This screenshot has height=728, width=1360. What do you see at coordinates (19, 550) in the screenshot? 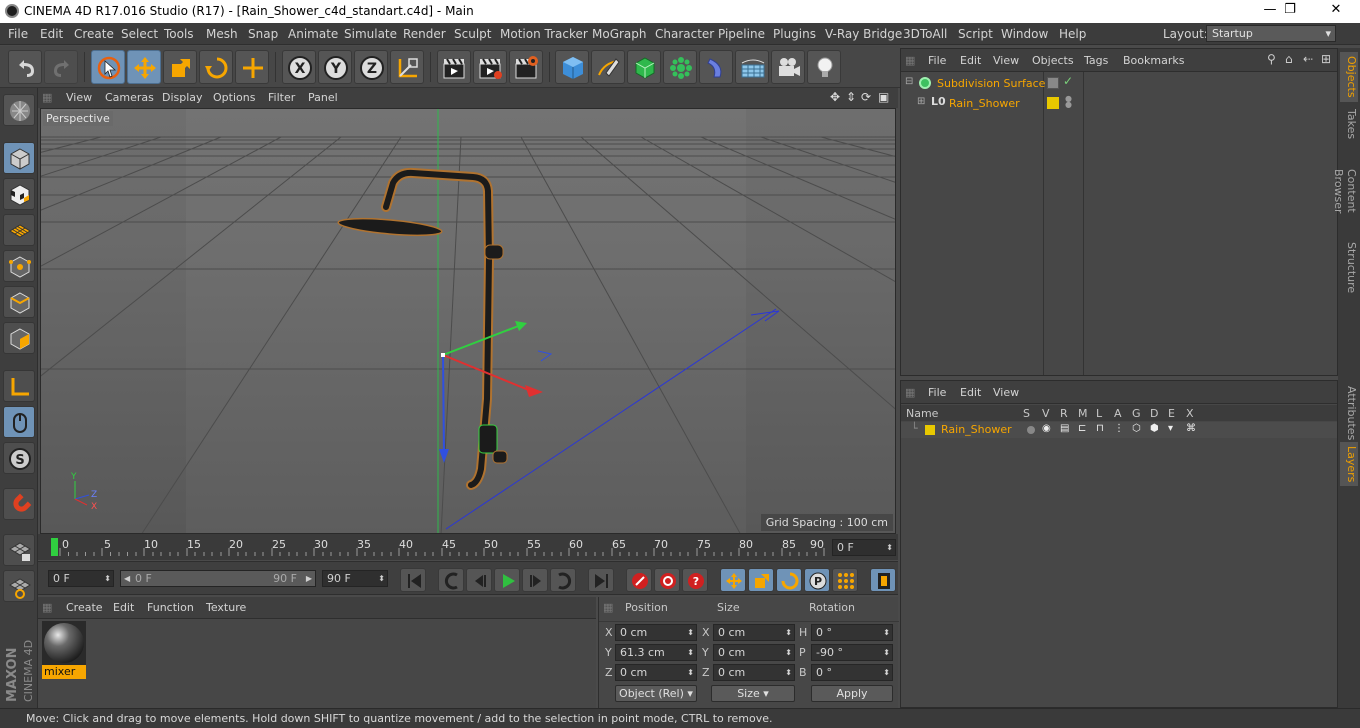
I see `workplane-lock-button` at bounding box center [19, 550].